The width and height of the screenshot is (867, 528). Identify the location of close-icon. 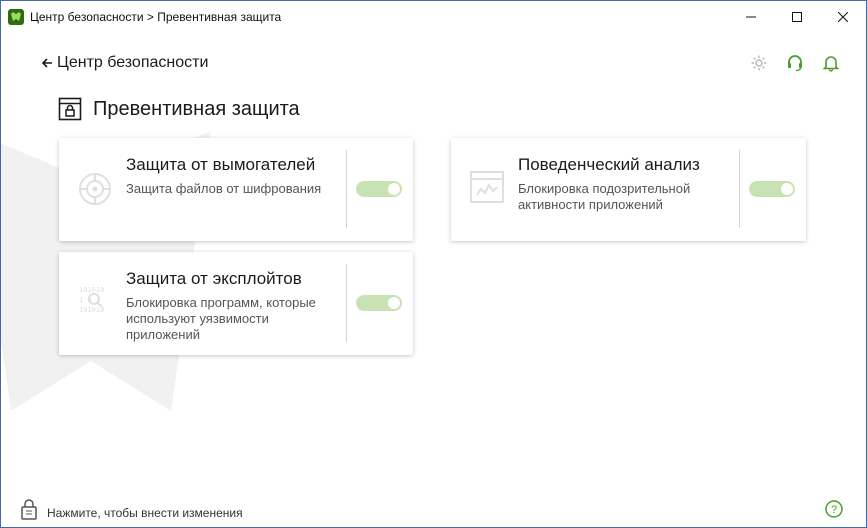
(843, 17).